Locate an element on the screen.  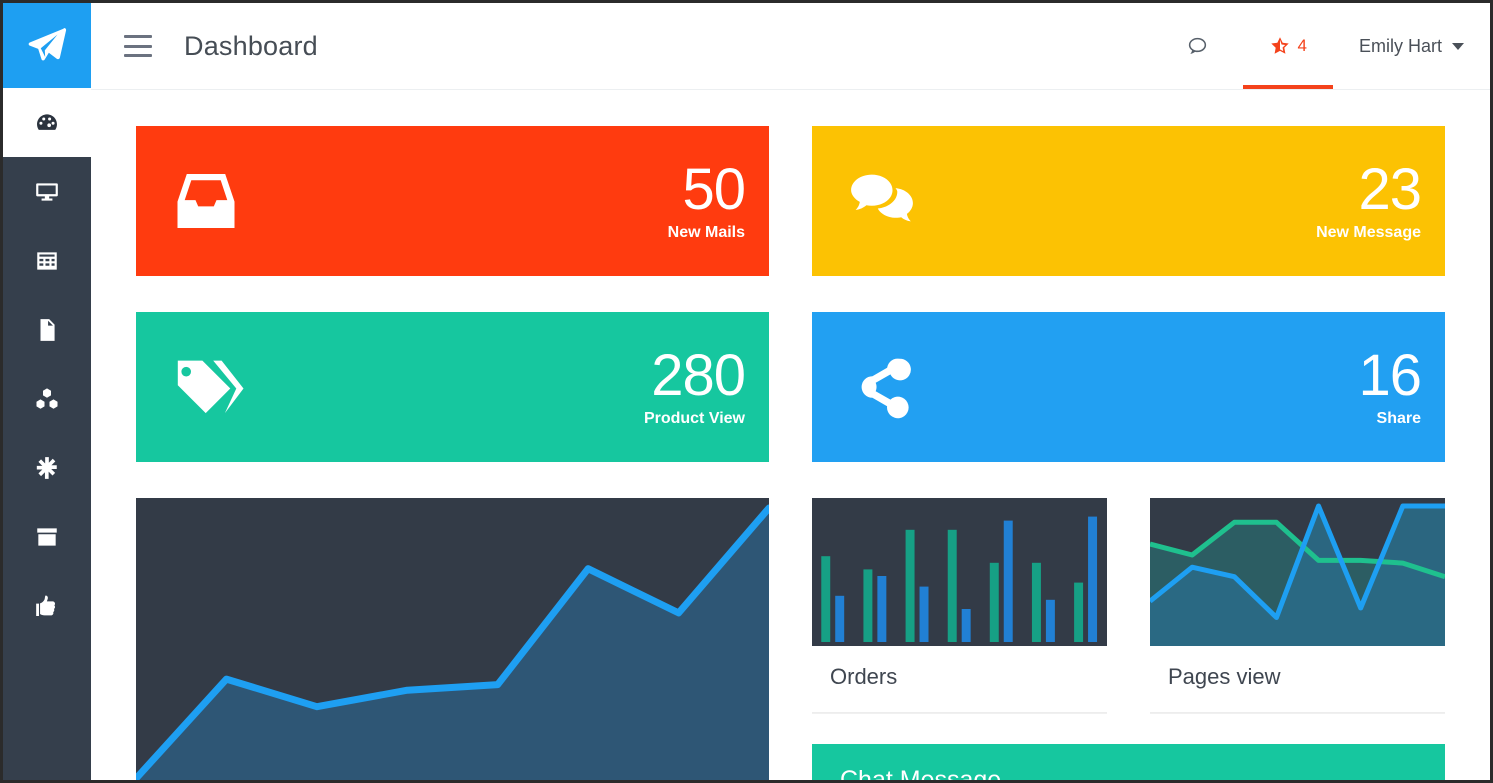
chat-bubble-icon is located at coordinates (1197, 45).